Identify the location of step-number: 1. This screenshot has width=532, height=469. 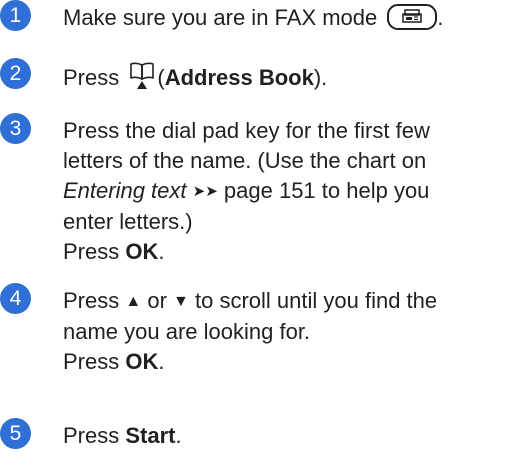
(15, 15).